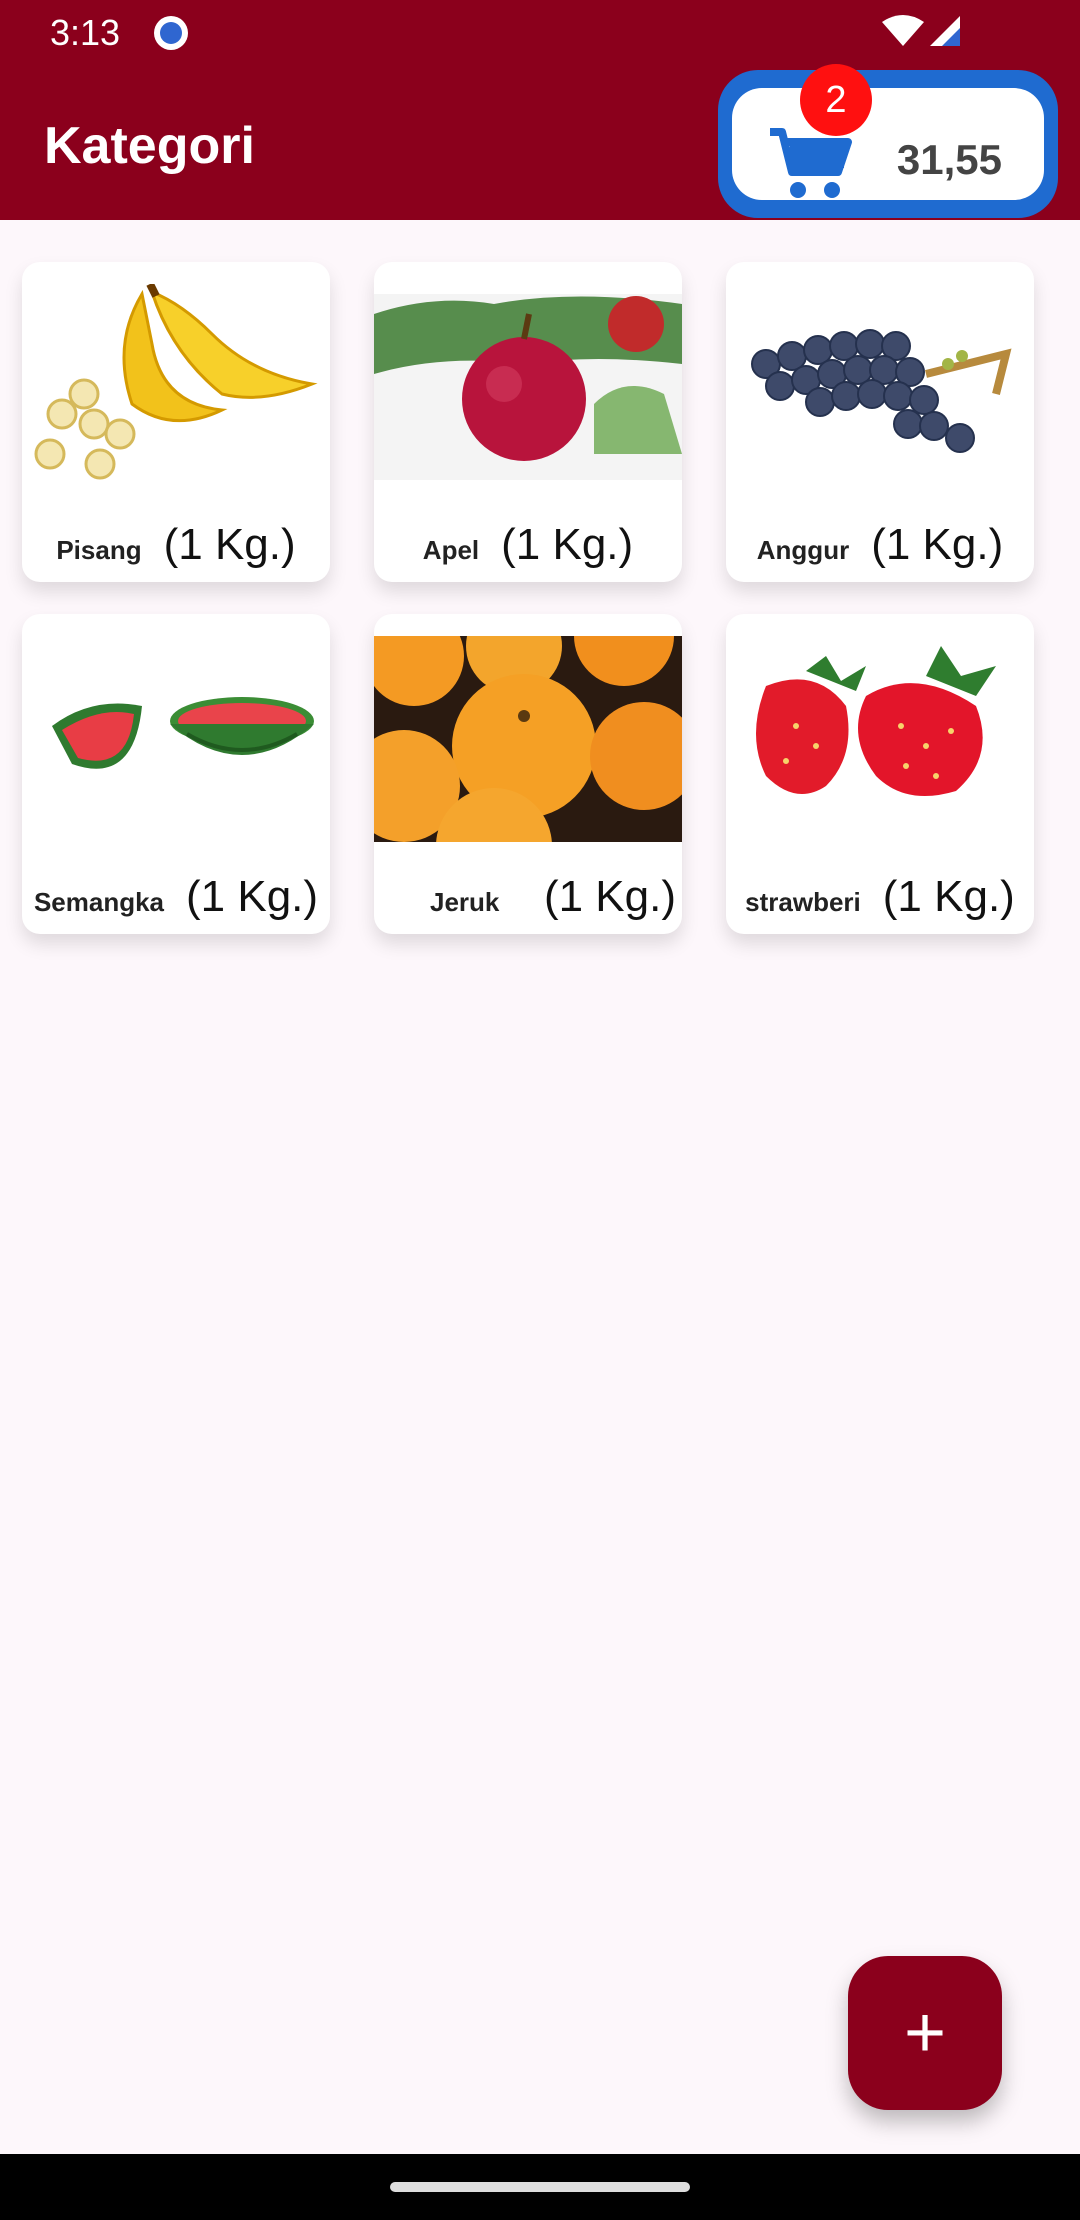  I want to click on app-notification-icon, so click(171, 33).